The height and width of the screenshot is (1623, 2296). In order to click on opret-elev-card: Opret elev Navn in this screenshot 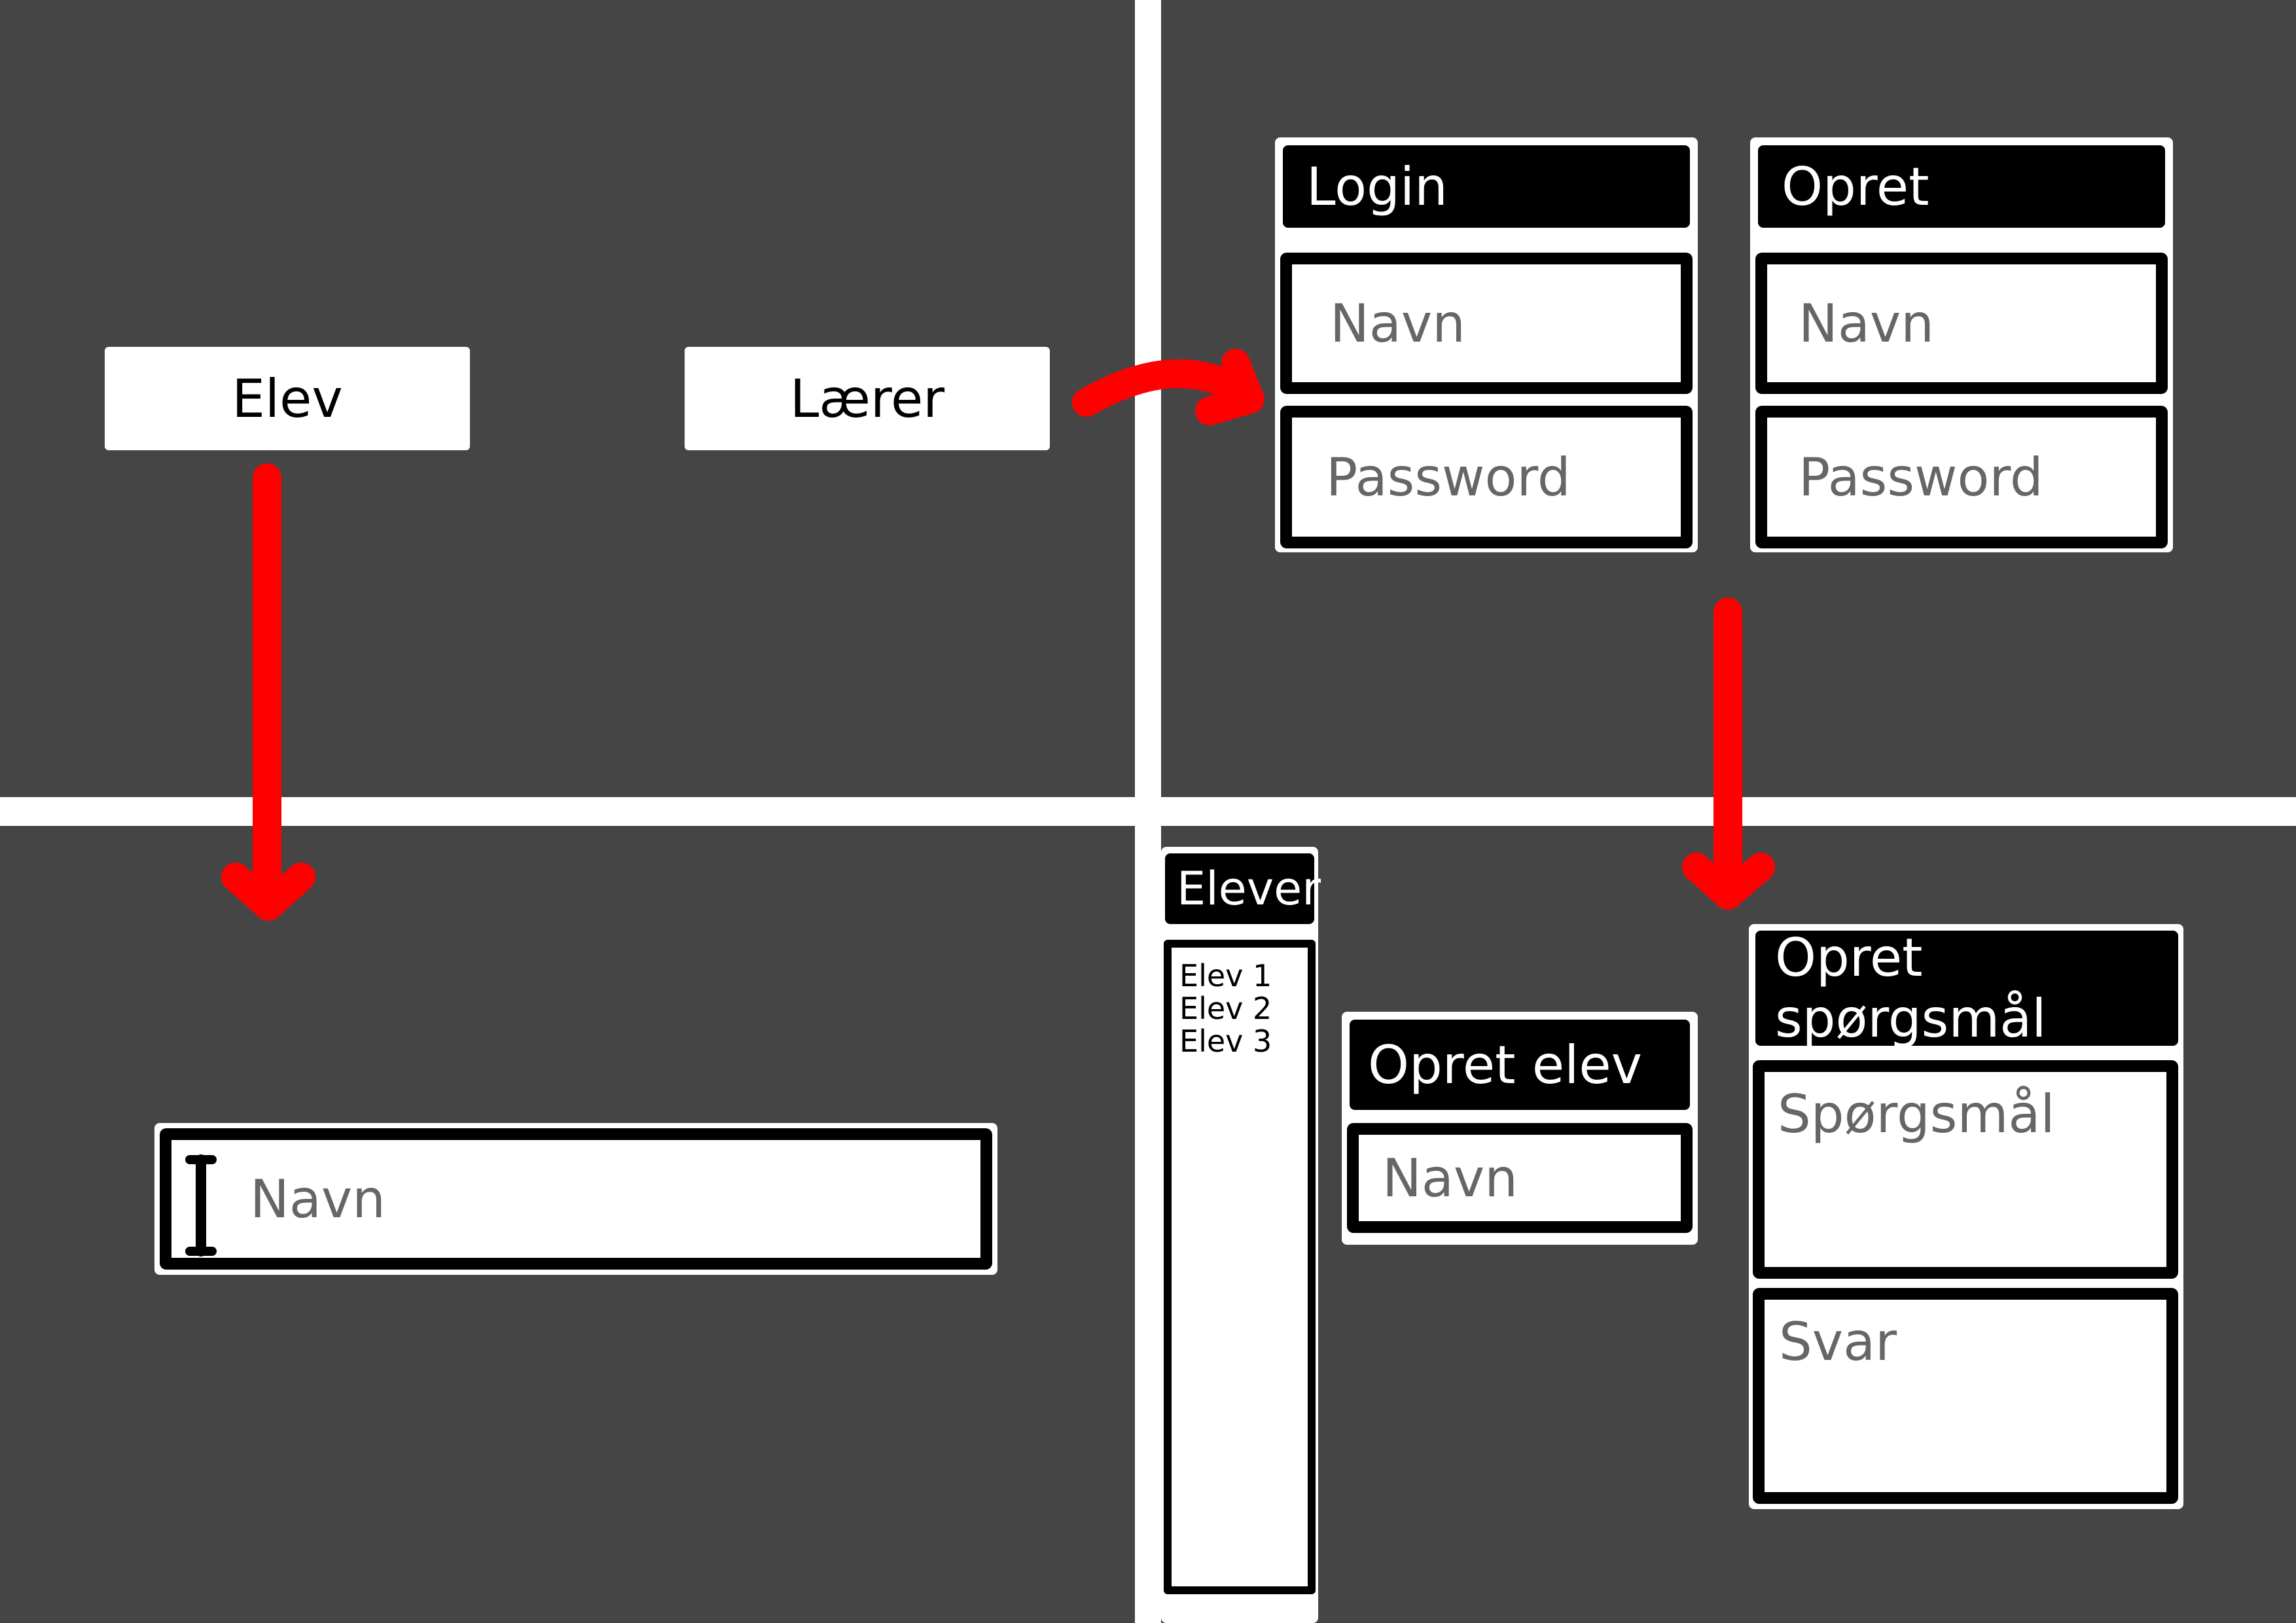, I will do `click(1520, 1128)`.